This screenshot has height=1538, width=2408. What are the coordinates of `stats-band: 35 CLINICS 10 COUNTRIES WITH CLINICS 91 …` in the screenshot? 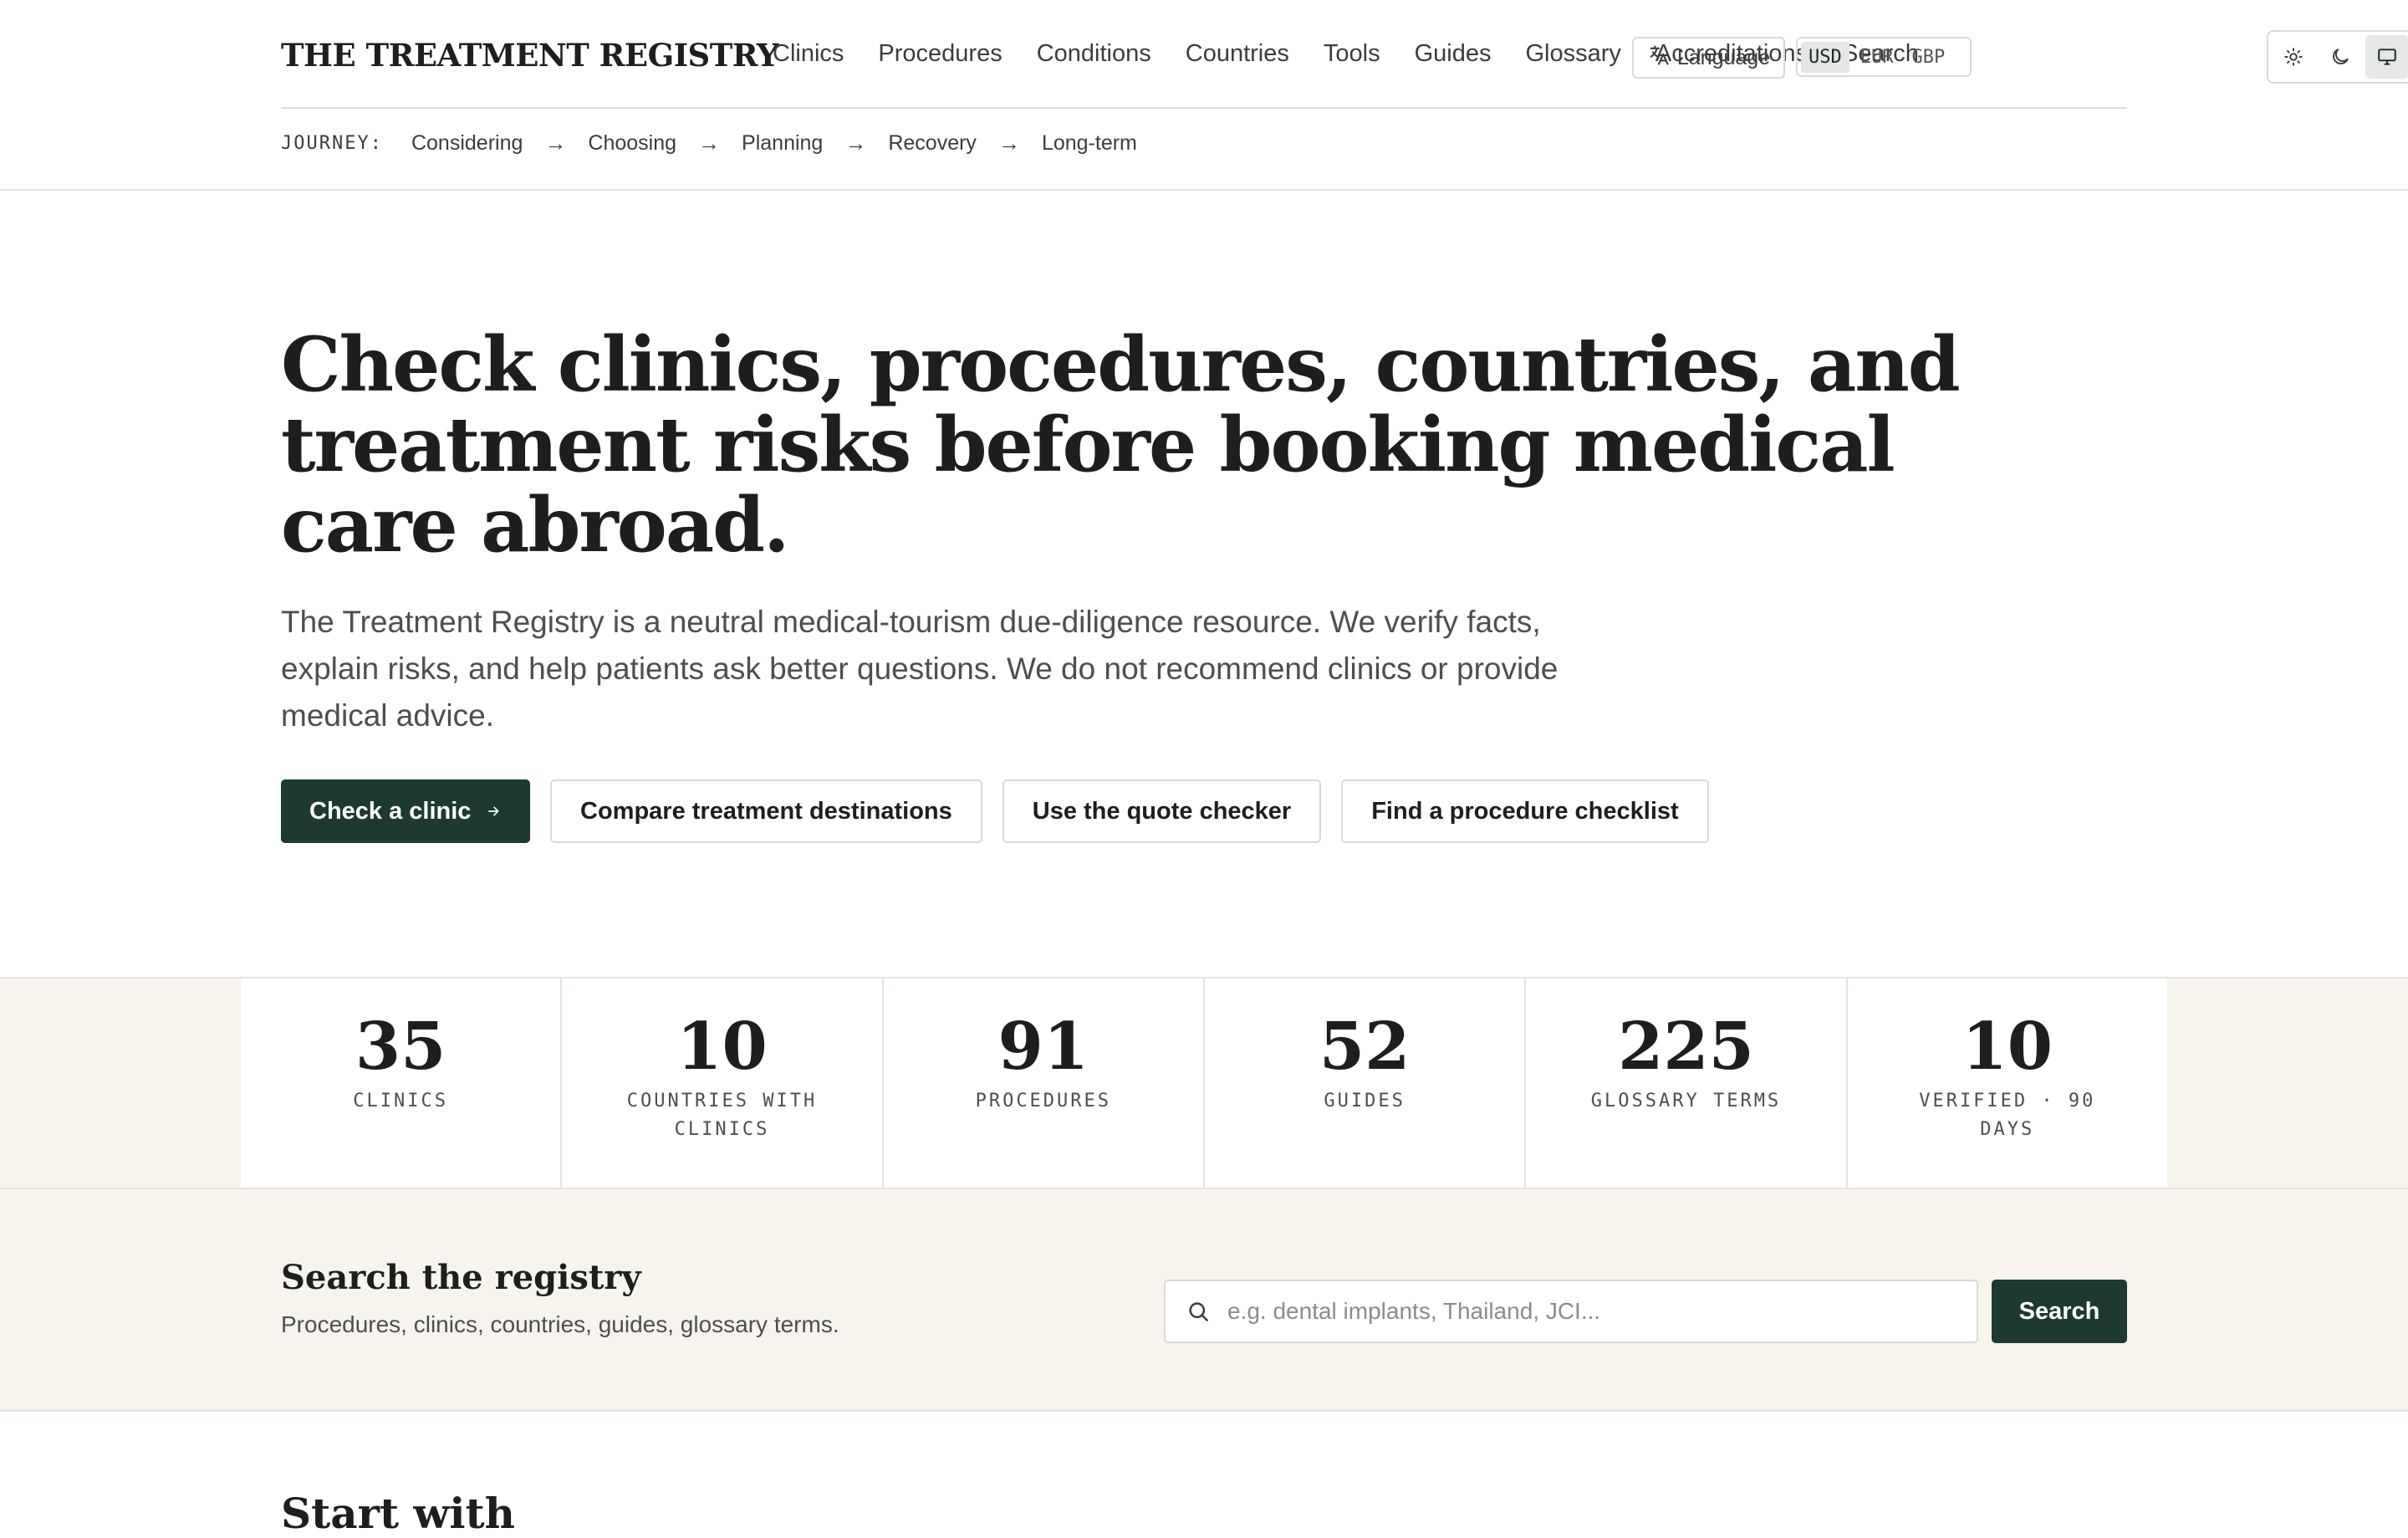 It's located at (1204, 1083).